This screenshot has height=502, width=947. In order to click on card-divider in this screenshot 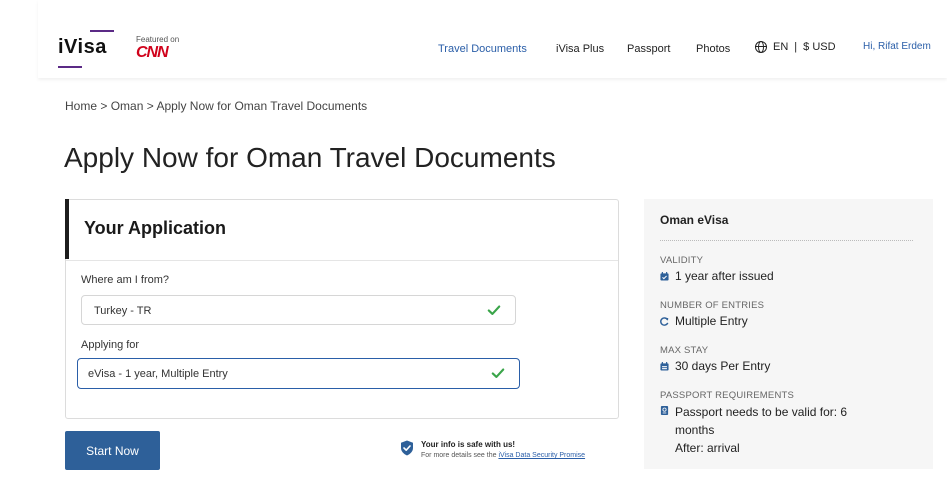, I will do `click(342, 260)`.